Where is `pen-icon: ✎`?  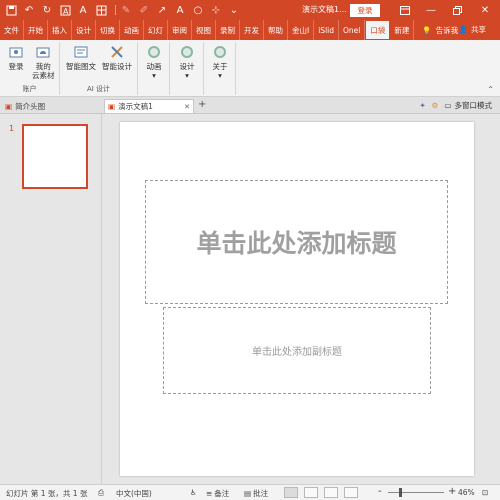
pen-icon: ✎ is located at coordinates (126, 10).